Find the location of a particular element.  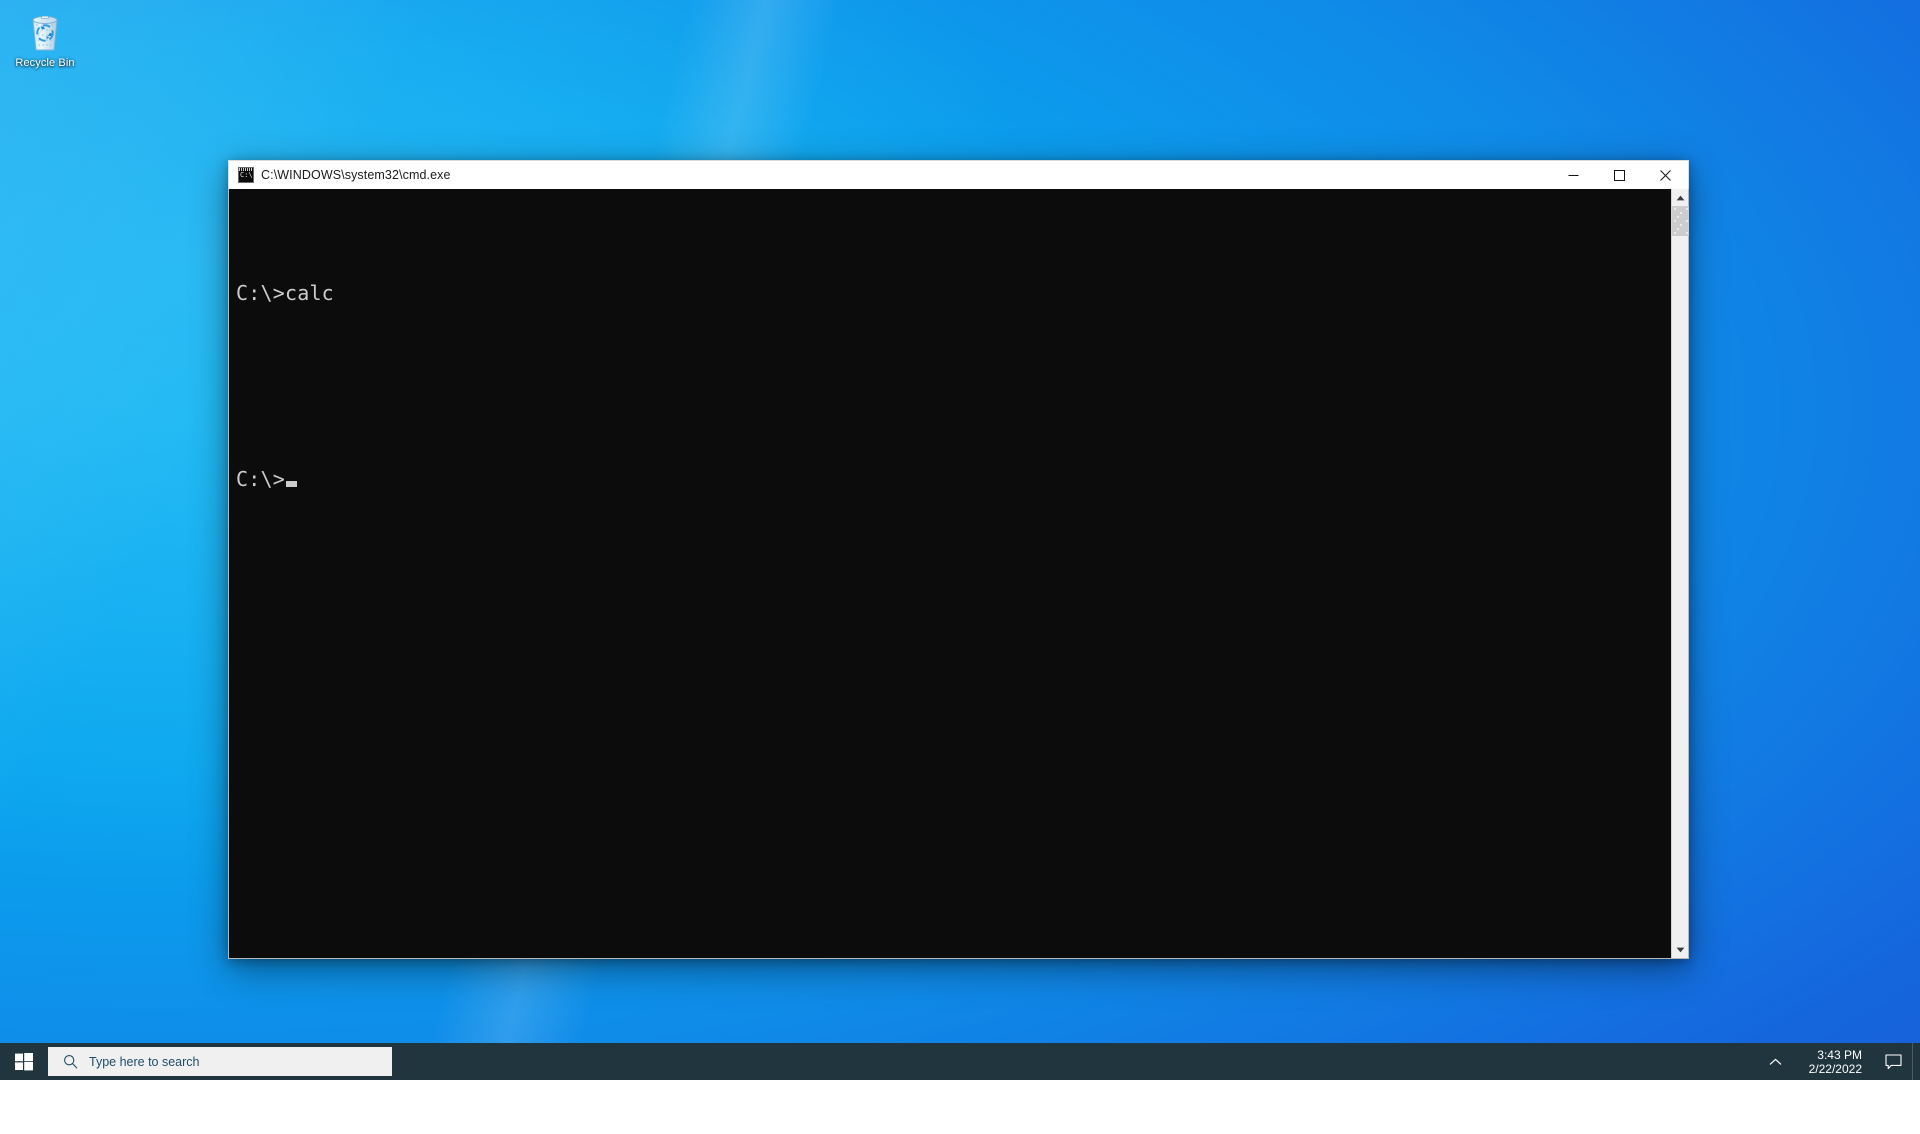

search-icon is located at coordinates (70, 1061).